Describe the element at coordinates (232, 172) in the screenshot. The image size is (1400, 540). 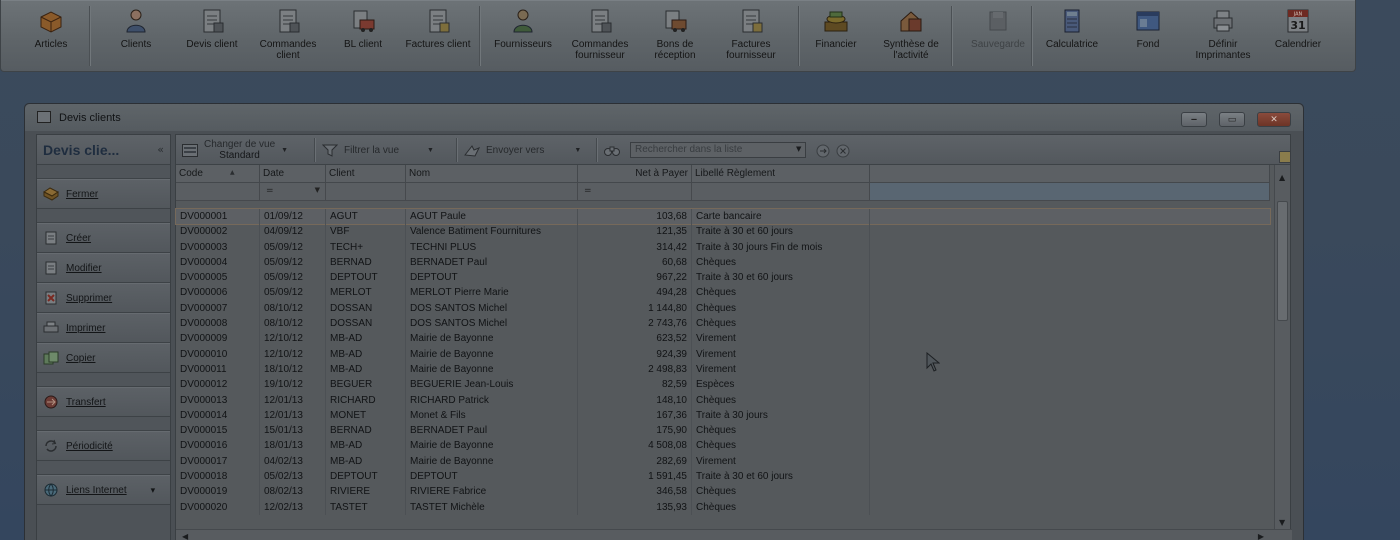
I see `sort-ascending-icon: ▲` at that location.